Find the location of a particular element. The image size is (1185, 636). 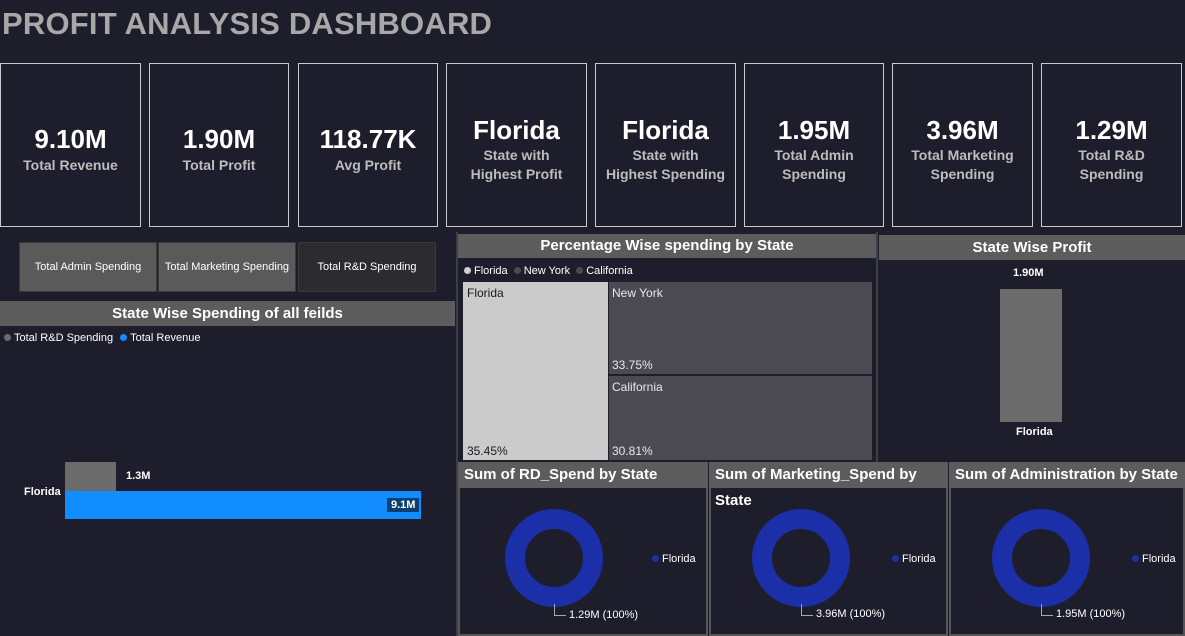

legend-item-california: California is located at coordinates (604, 271).